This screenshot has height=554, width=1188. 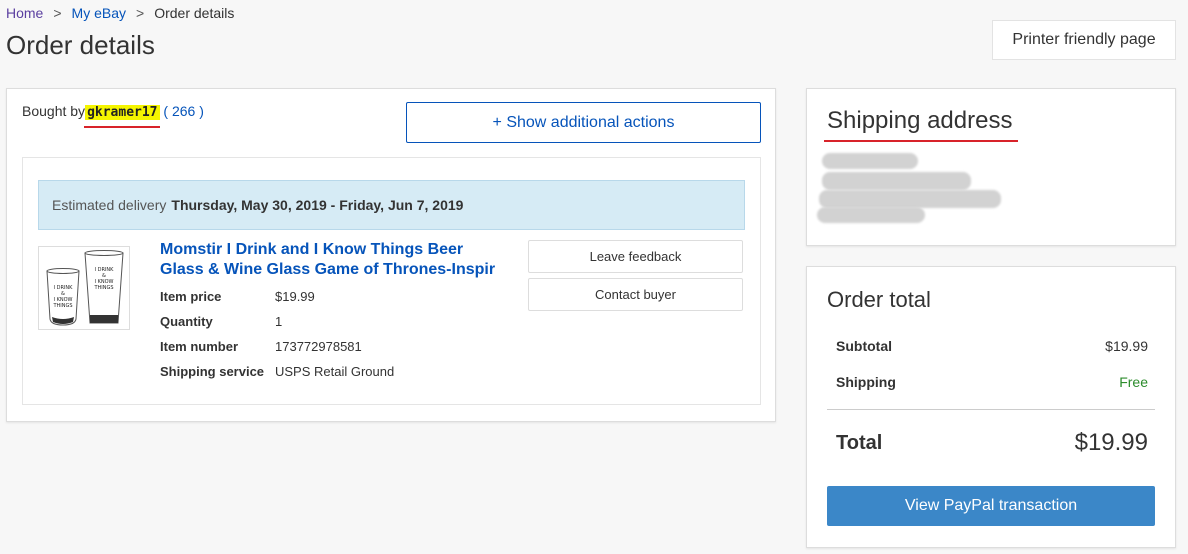 I want to click on total-value: $19.99, so click(x=1111, y=442).